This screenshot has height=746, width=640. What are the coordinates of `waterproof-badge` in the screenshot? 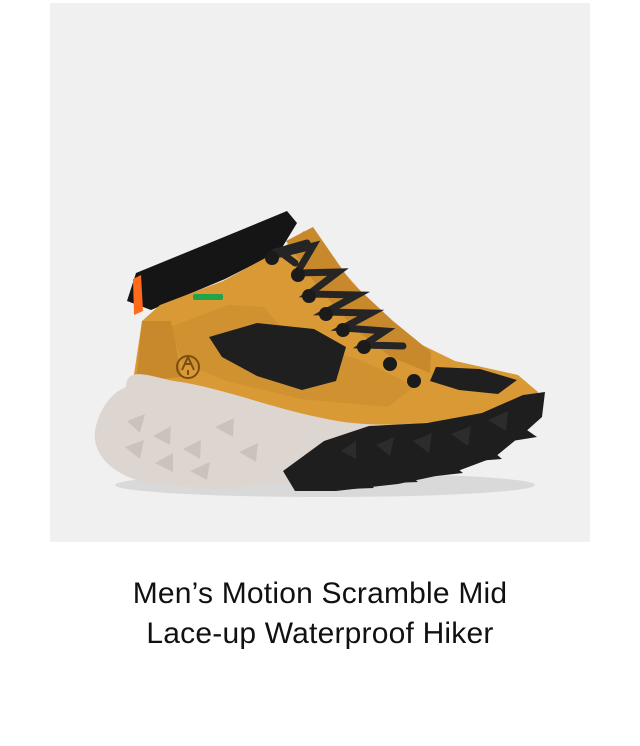 It's located at (208, 297).